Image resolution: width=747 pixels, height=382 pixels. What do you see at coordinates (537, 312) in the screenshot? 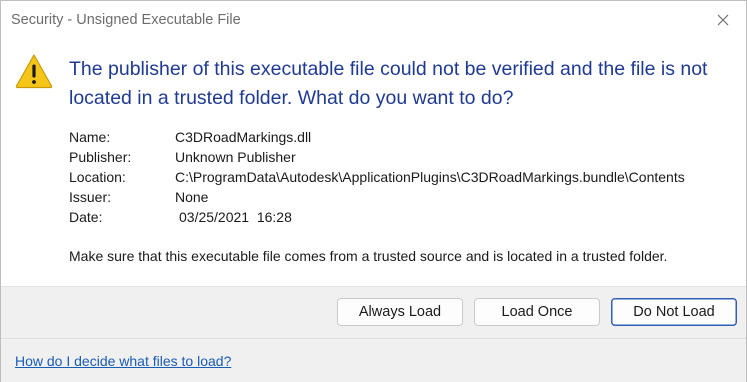
I see `load-once-button: Load Once` at bounding box center [537, 312].